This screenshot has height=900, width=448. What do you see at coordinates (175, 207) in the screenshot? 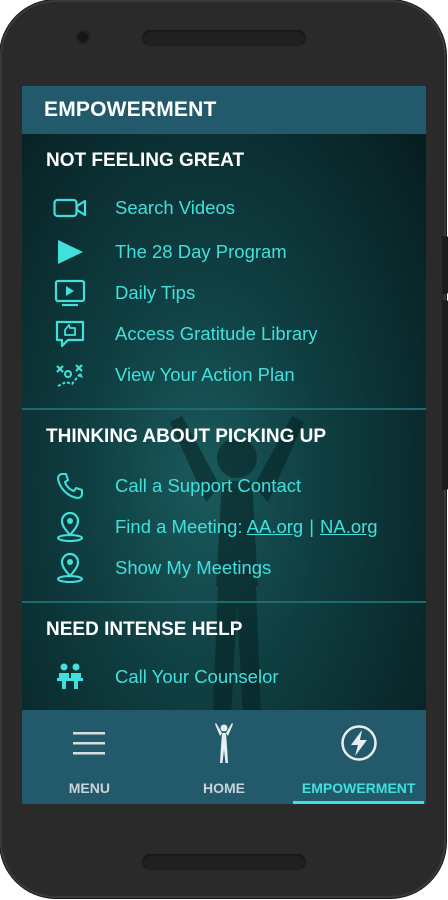
I see `menu-item-label: Search Videos` at bounding box center [175, 207].